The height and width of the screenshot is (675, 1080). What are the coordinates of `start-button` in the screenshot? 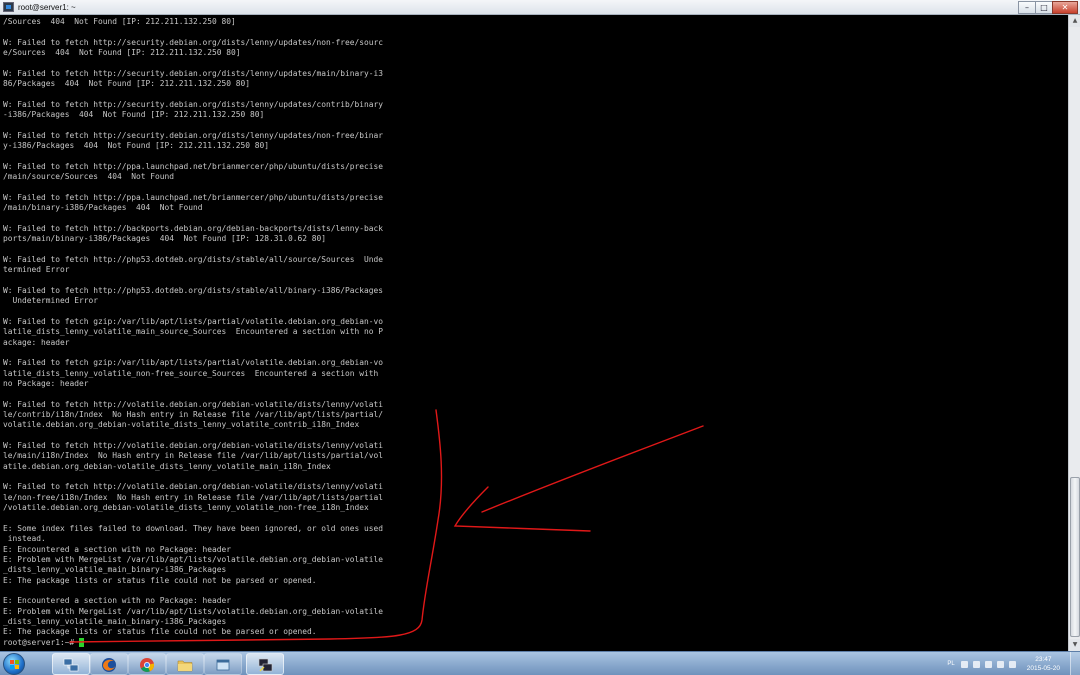 It's located at (14, 664).